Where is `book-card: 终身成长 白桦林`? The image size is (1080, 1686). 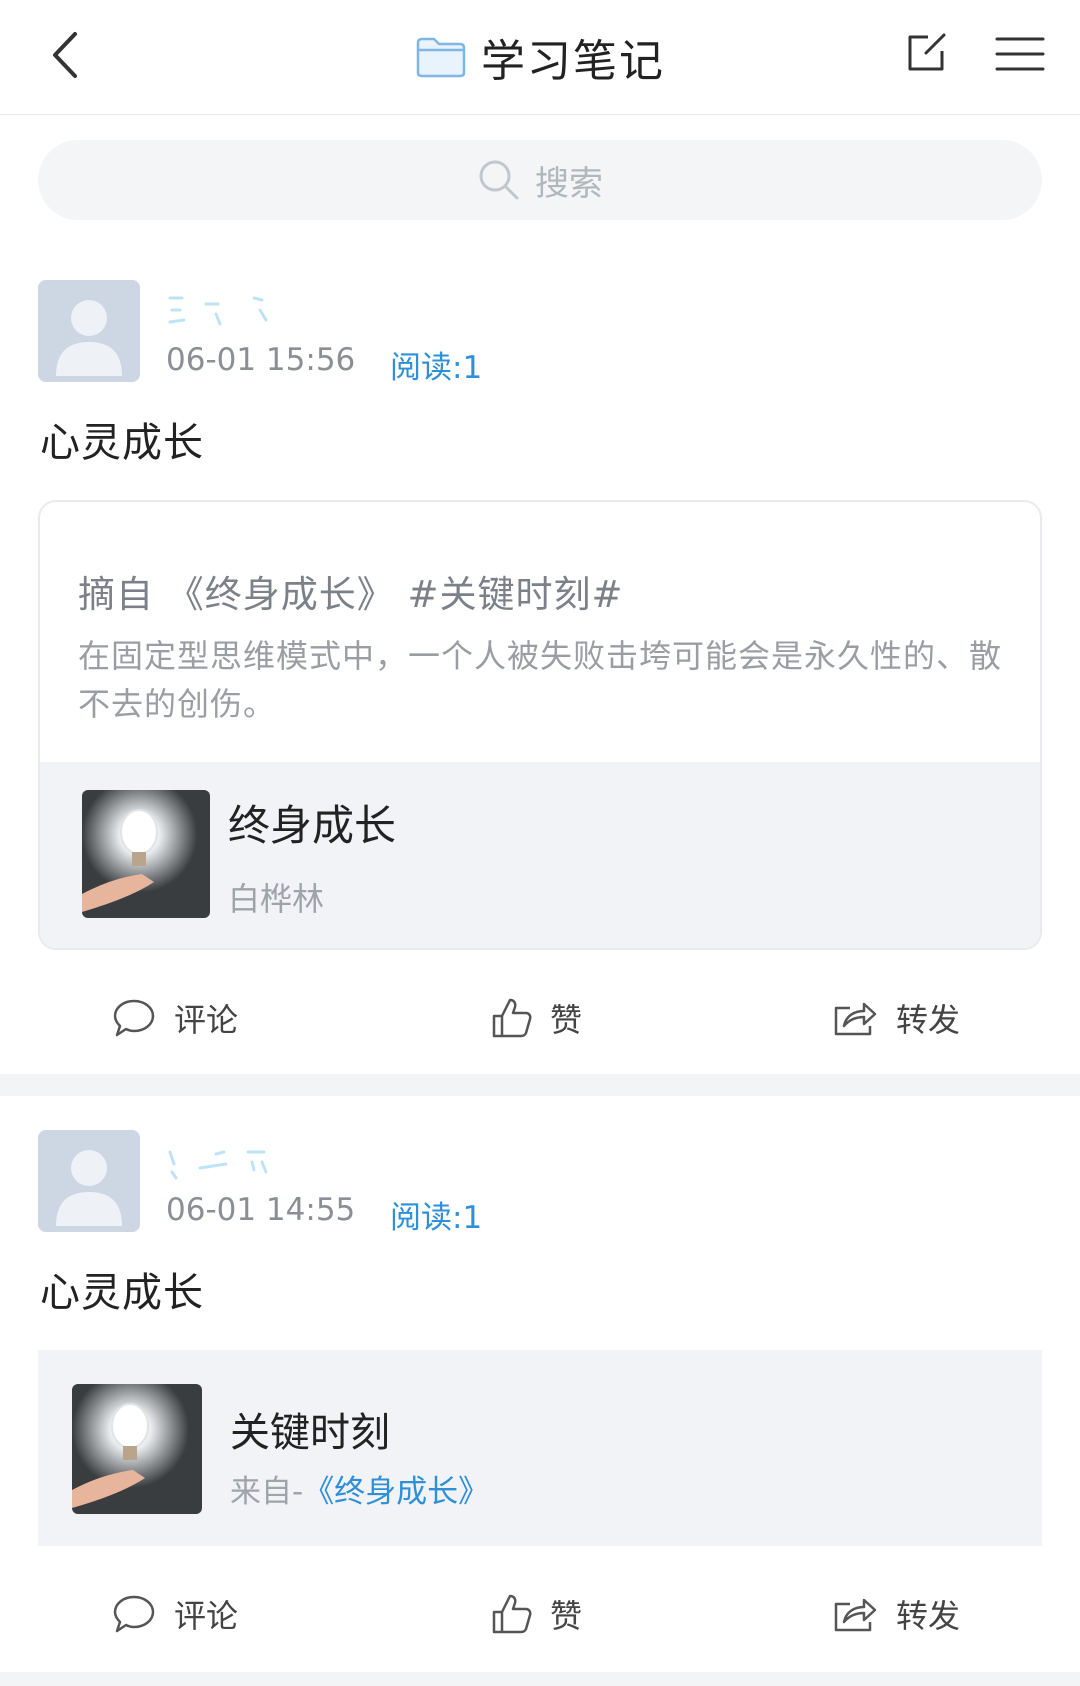 book-card: 终身成长 白桦林 is located at coordinates (540, 855).